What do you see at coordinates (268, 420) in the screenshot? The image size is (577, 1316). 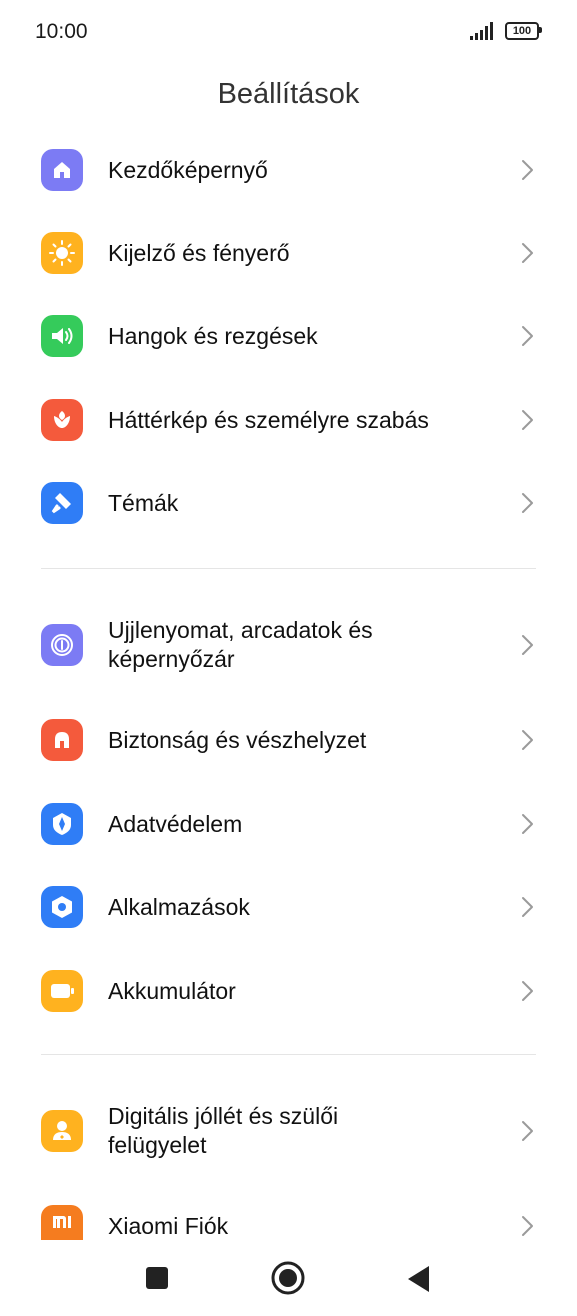 I see `settings-item-label: Háttérkép és személyre szabás` at bounding box center [268, 420].